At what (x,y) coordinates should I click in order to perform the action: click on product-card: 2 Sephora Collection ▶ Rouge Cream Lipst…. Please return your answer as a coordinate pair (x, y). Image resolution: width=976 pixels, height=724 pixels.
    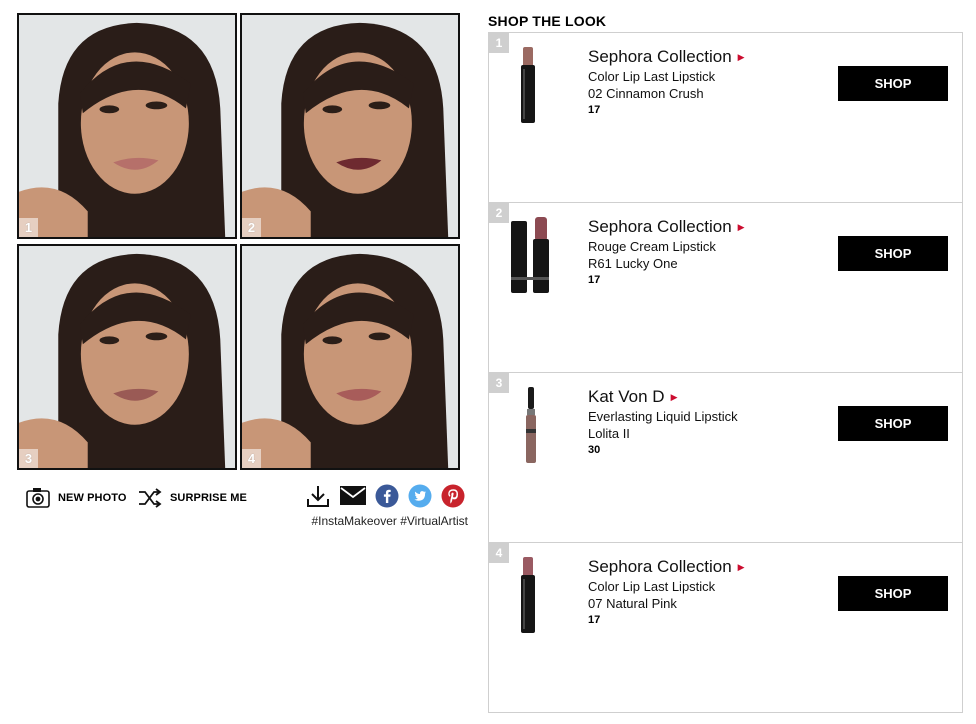
    Looking at the image, I should click on (725, 287).